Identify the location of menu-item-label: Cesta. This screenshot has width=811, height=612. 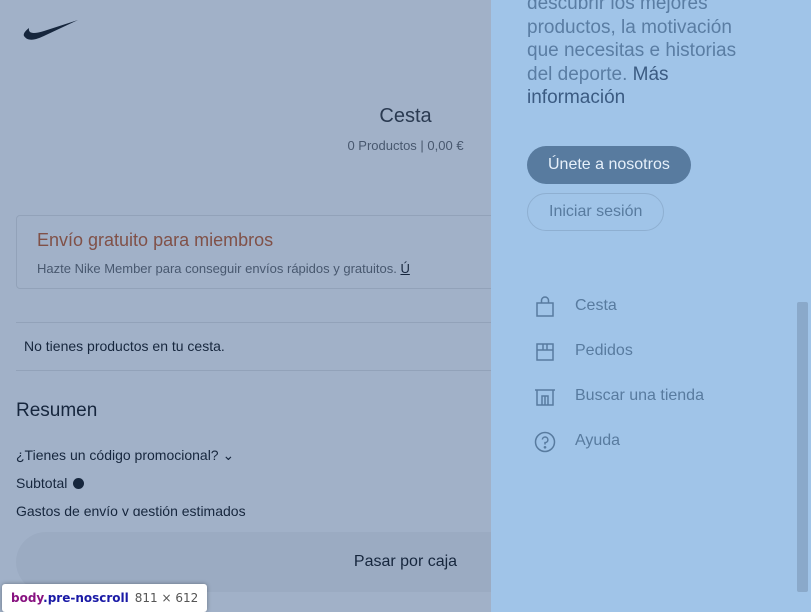
(596, 305).